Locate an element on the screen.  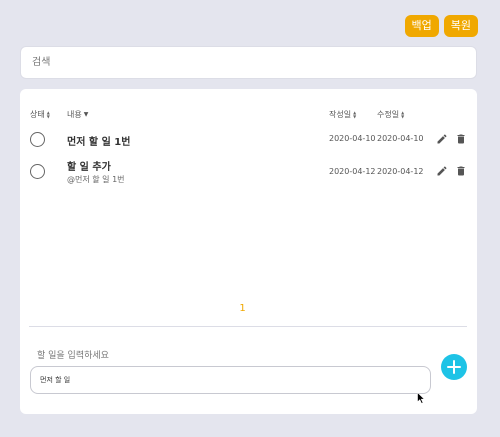
modified-date: 2020-04-10 is located at coordinates (400, 138).